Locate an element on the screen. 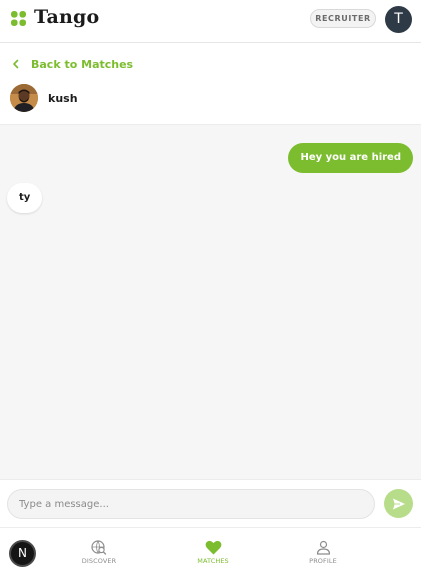 This screenshot has width=421, height=573. nav-profile: PROFILE is located at coordinates (323, 552).